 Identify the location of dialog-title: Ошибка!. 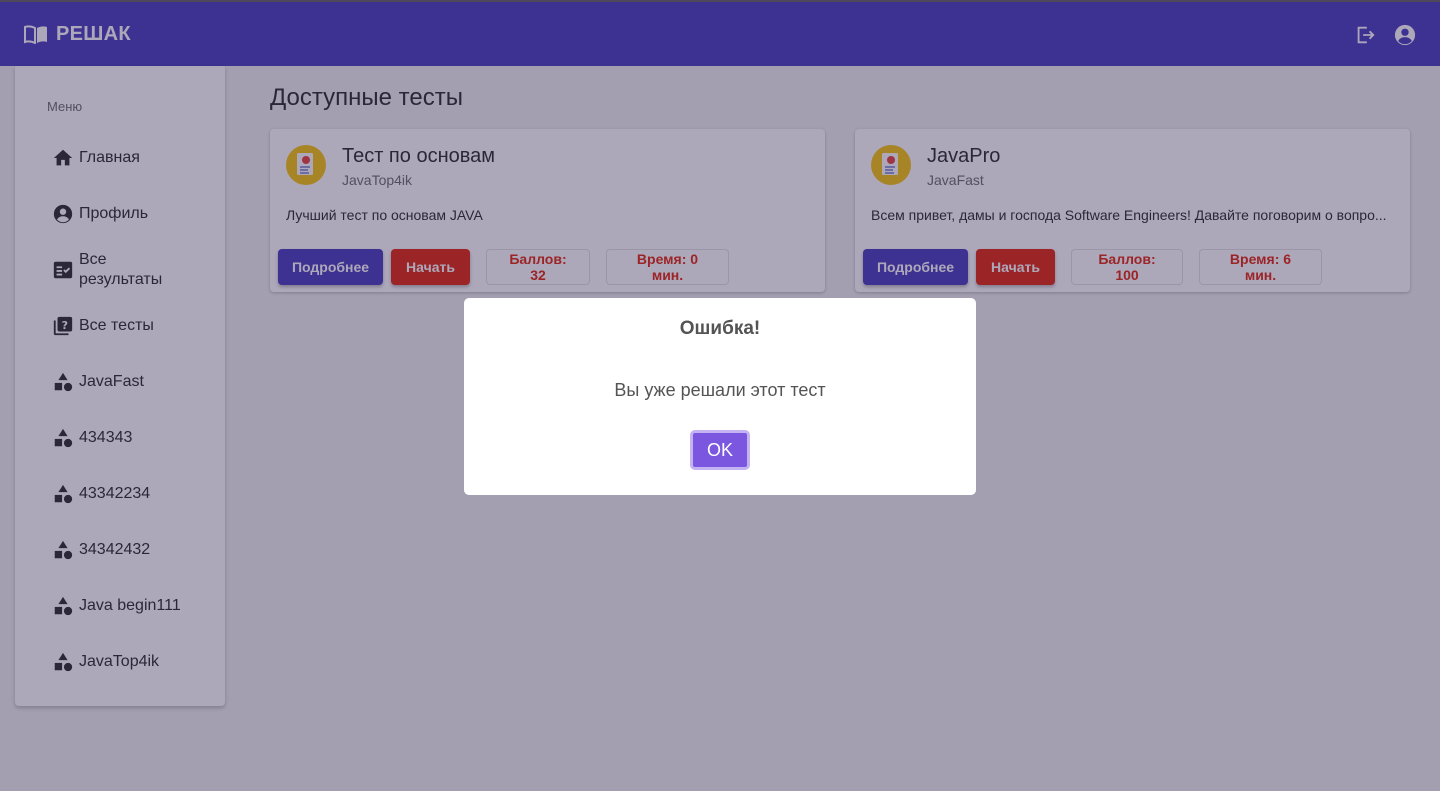
(720, 328).